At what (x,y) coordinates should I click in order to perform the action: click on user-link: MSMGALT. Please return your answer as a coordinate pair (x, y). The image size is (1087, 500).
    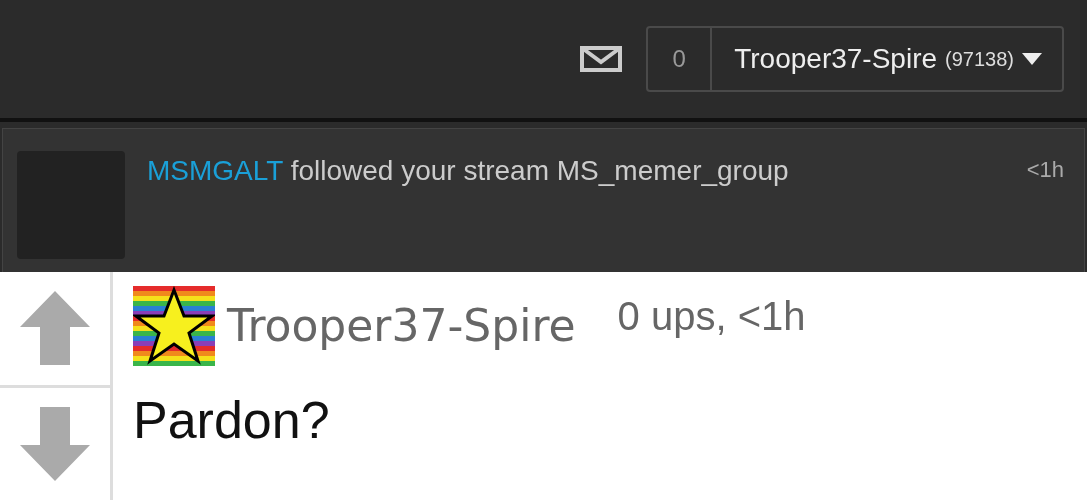
    Looking at the image, I should click on (215, 170).